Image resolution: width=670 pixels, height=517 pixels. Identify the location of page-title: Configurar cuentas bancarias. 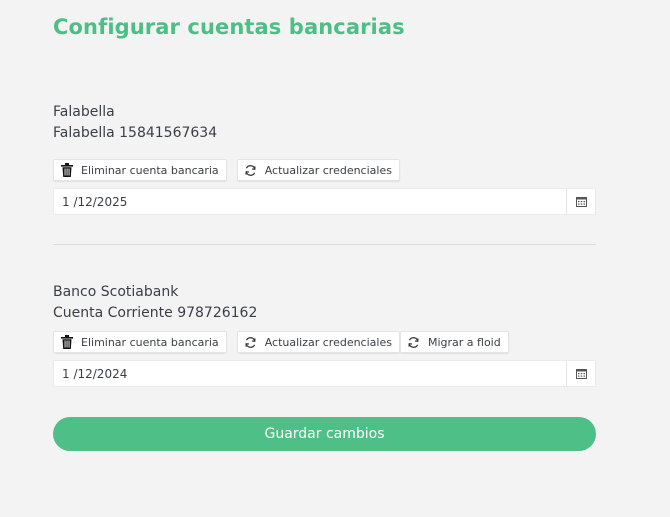
(229, 27).